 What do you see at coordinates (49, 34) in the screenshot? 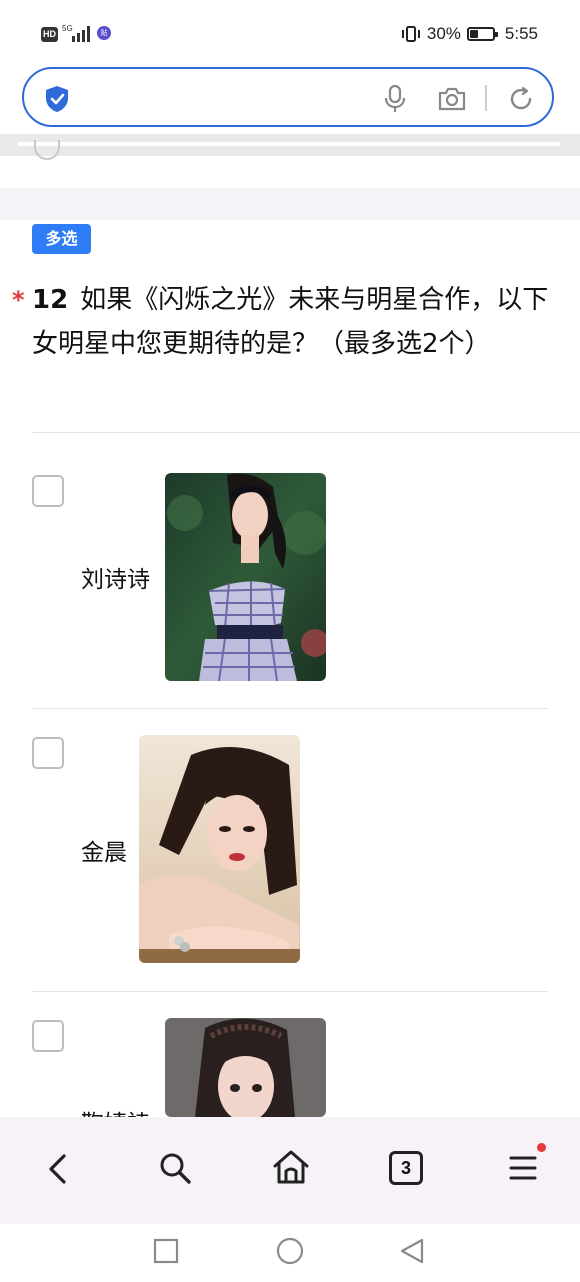
I see `hd-indicator: HD` at bounding box center [49, 34].